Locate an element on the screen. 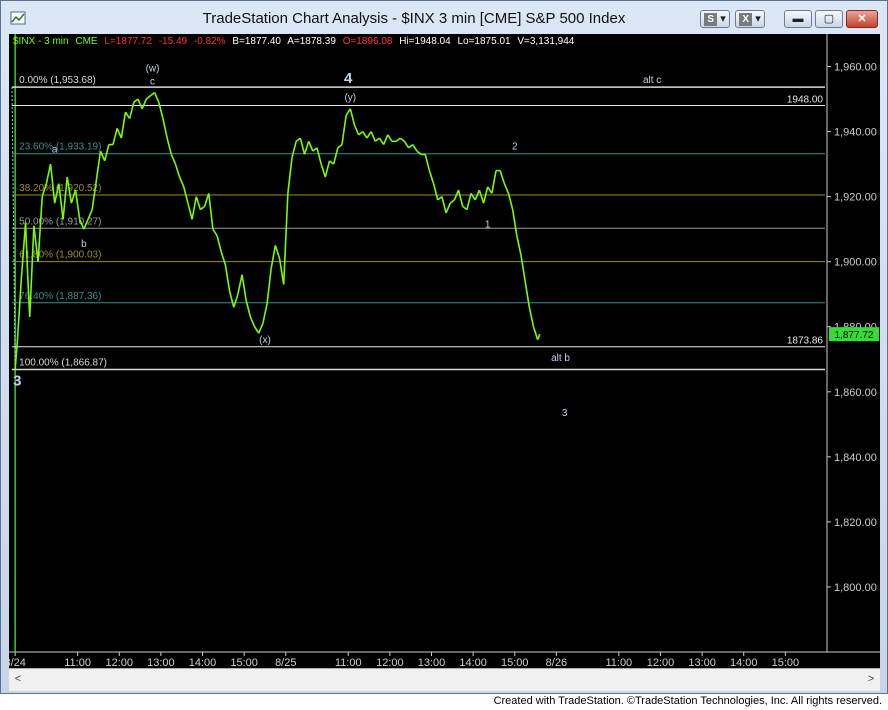 The height and width of the screenshot is (710, 888). maximize-icon: ▢ is located at coordinates (829, 19).